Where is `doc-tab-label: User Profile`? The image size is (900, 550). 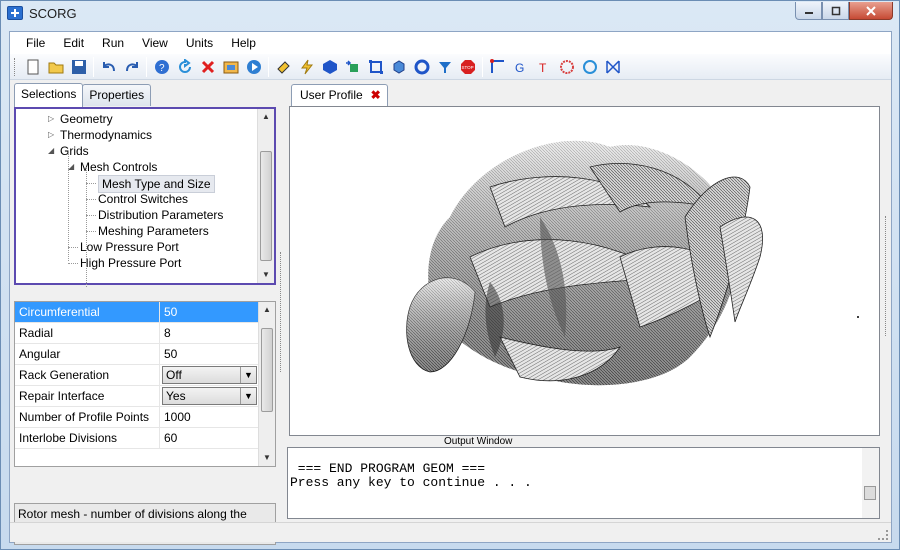
doc-tab-label: User Profile is located at coordinates (331, 95).